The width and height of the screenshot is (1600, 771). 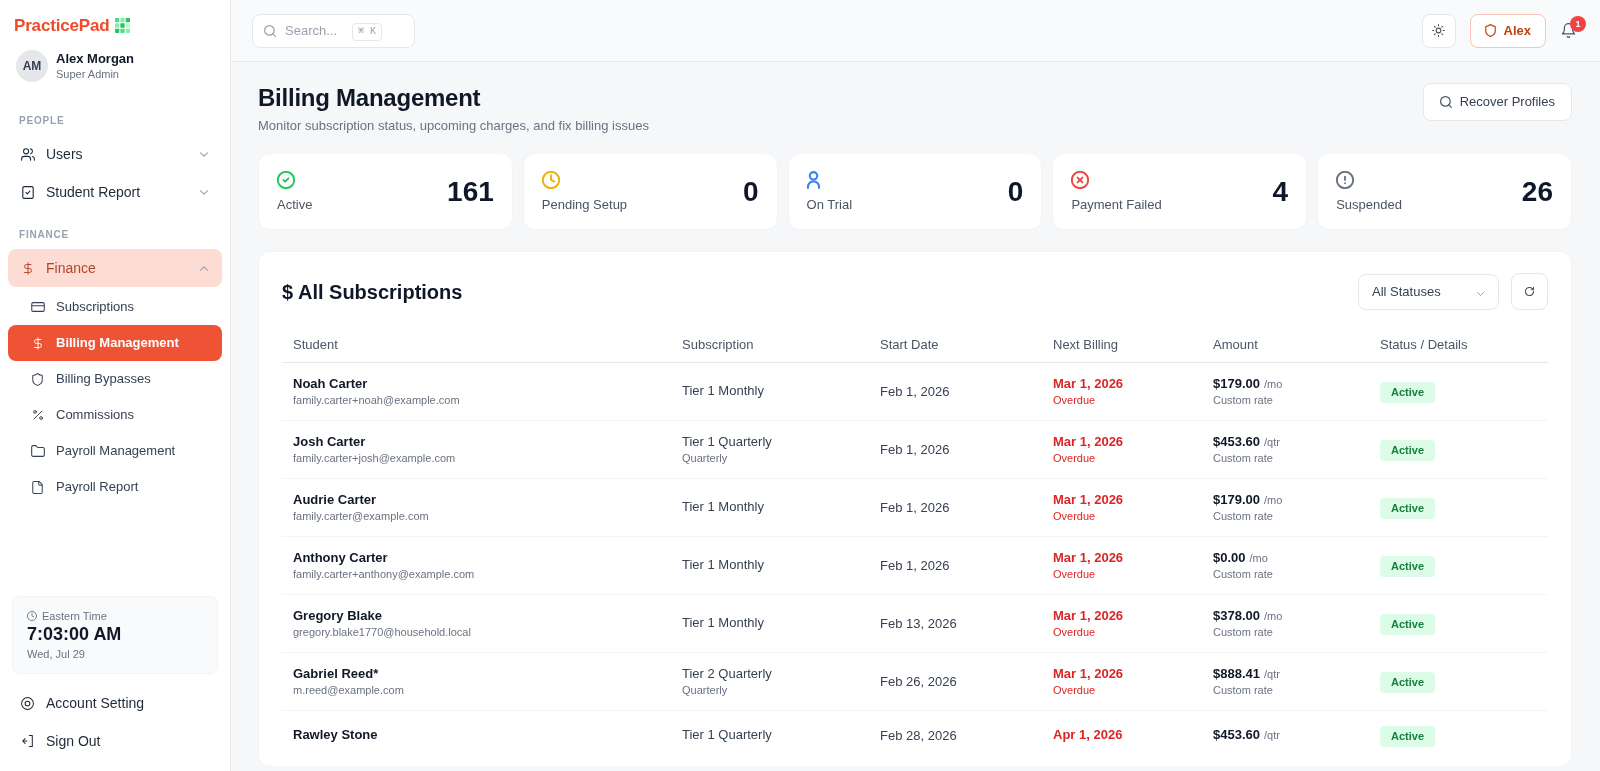 What do you see at coordinates (377, 400) in the screenshot?
I see `student-email: family.carter+noah@example.com` at bounding box center [377, 400].